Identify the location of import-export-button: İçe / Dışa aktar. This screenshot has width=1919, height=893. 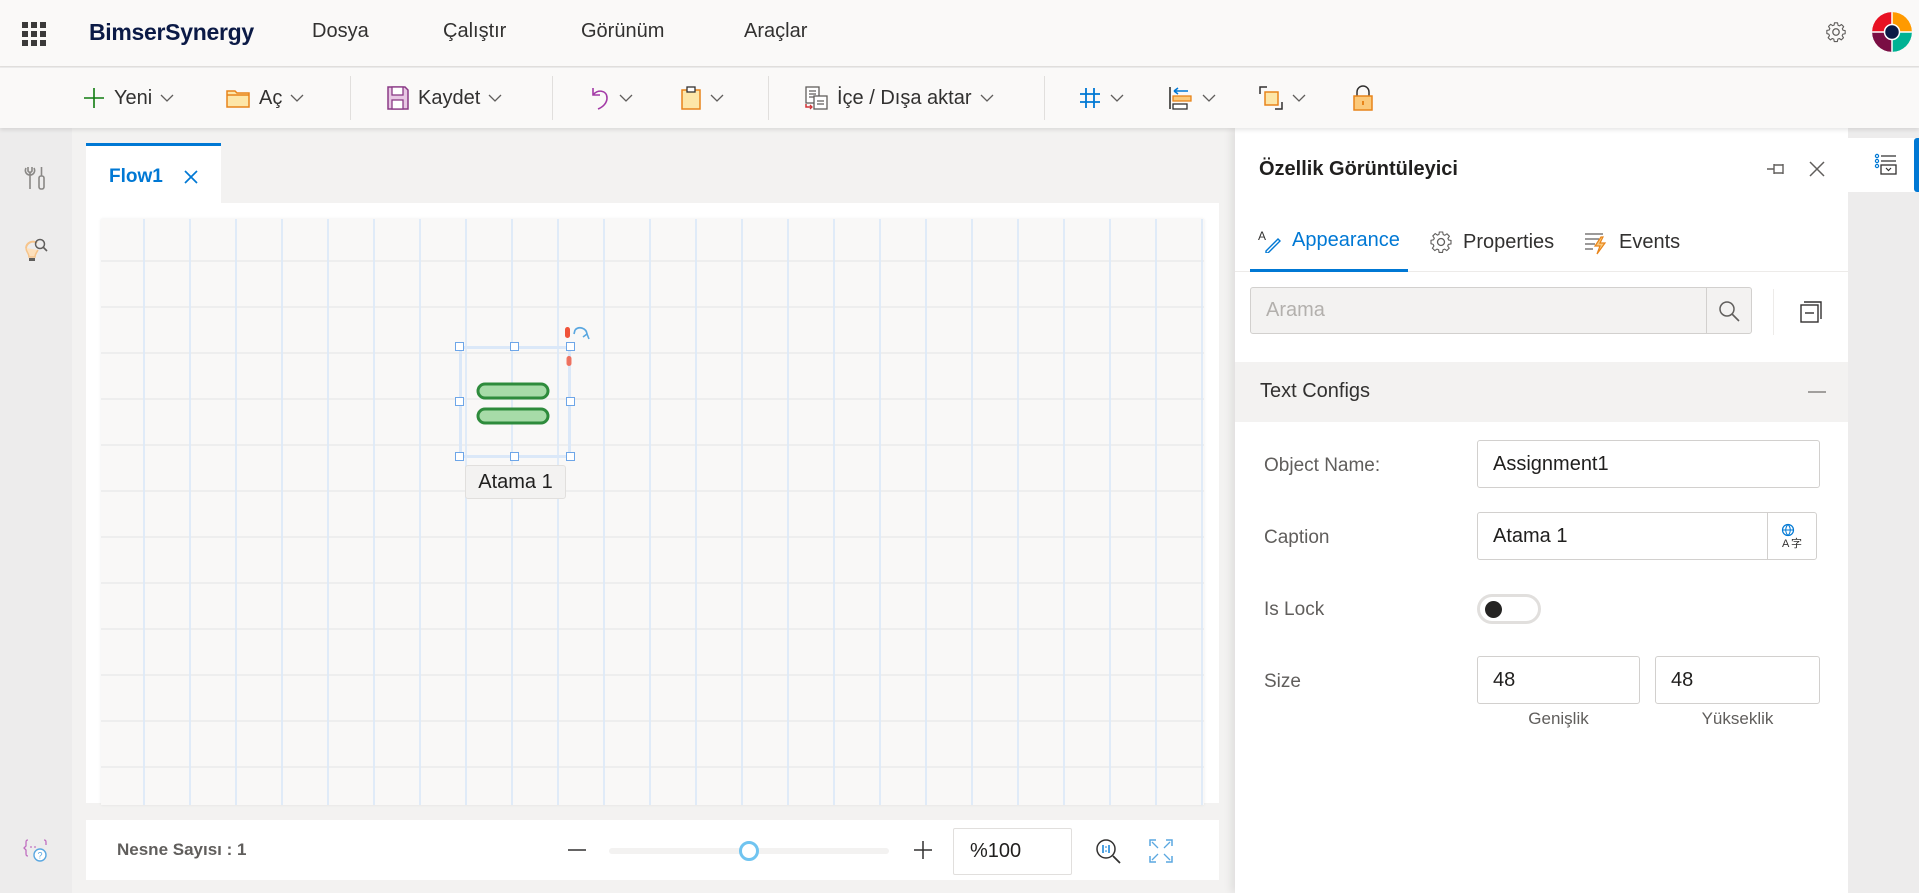
(898, 98).